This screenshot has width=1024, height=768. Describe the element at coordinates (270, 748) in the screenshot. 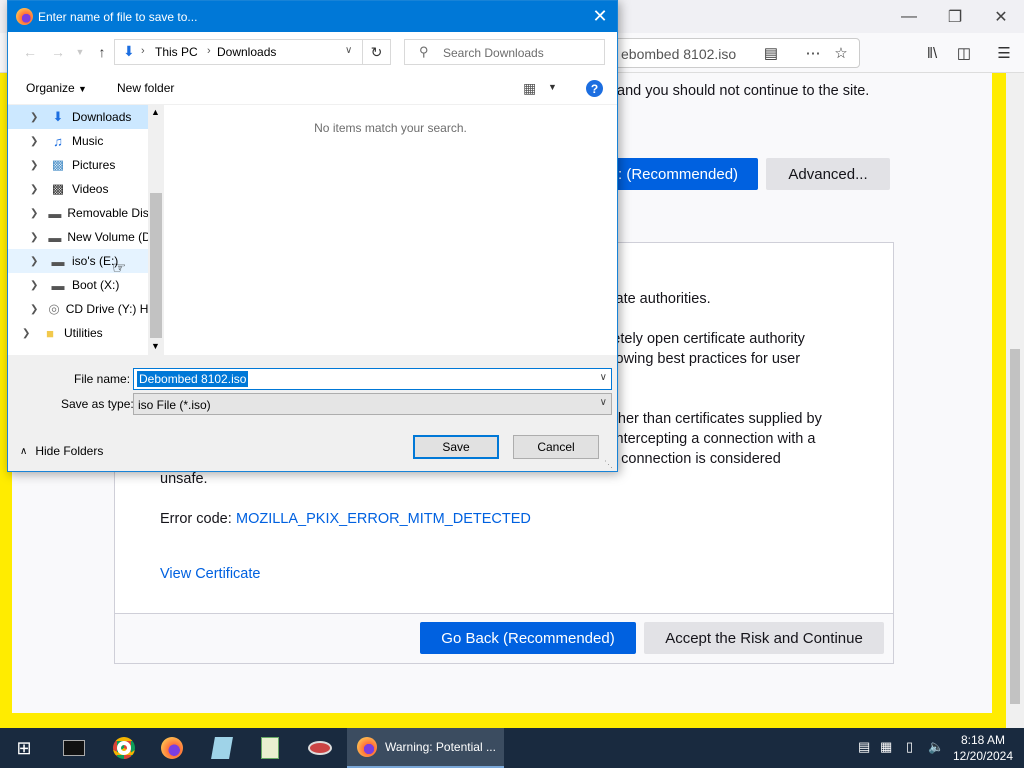

I see `editor-icon` at that location.